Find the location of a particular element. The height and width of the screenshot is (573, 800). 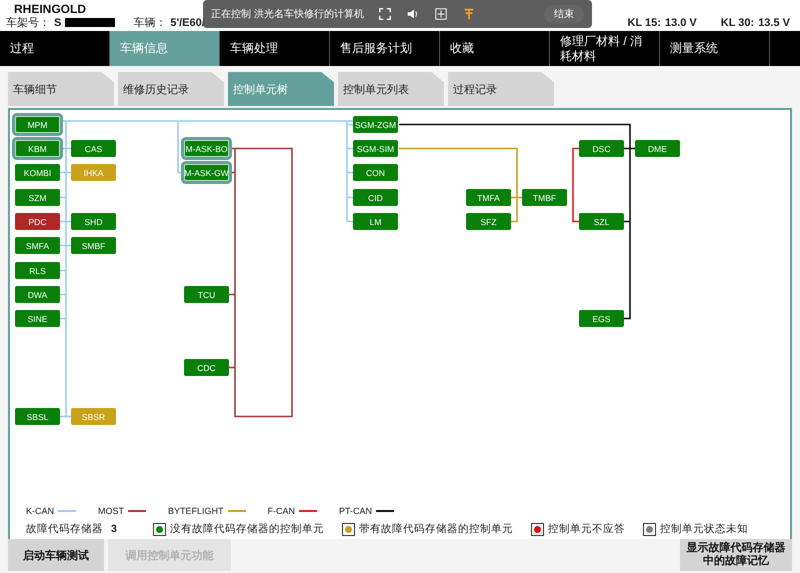

control-unit-node: DWA is located at coordinates (37, 294).